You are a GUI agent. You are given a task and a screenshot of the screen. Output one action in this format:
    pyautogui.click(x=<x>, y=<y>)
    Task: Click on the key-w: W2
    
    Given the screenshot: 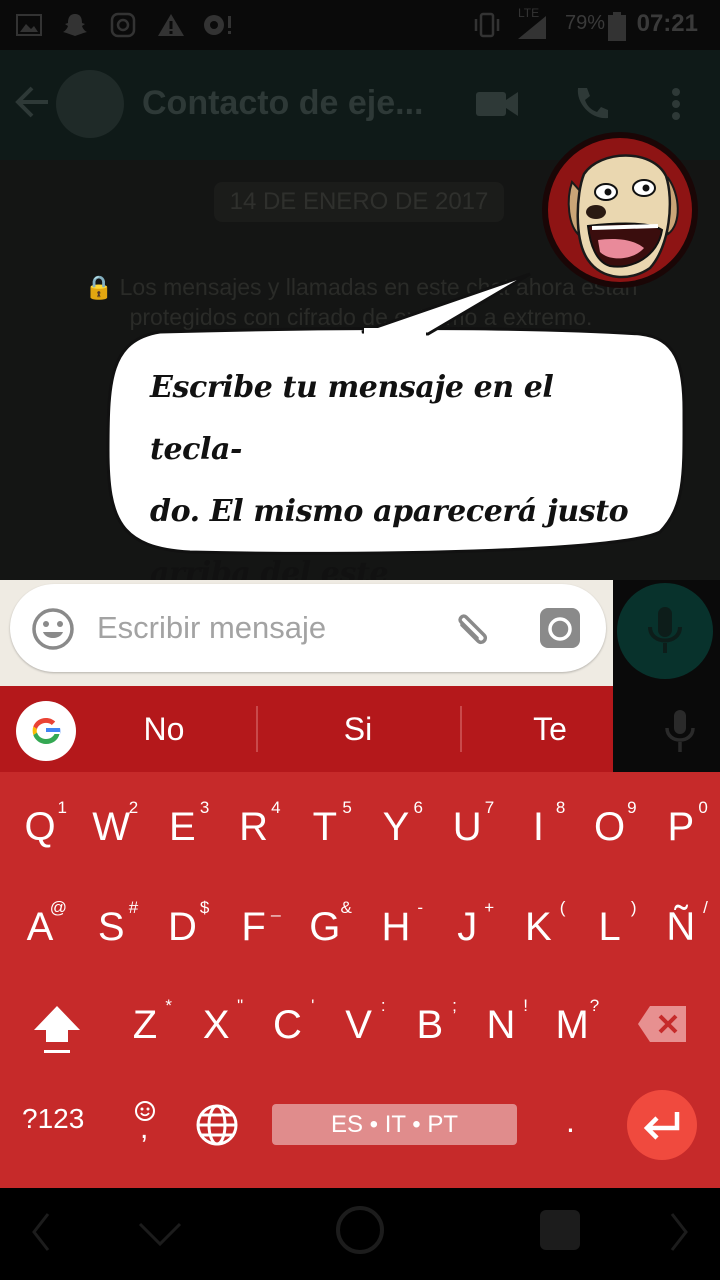 What is the action you would take?
    pyautogui.click(x=111, y=827)
    